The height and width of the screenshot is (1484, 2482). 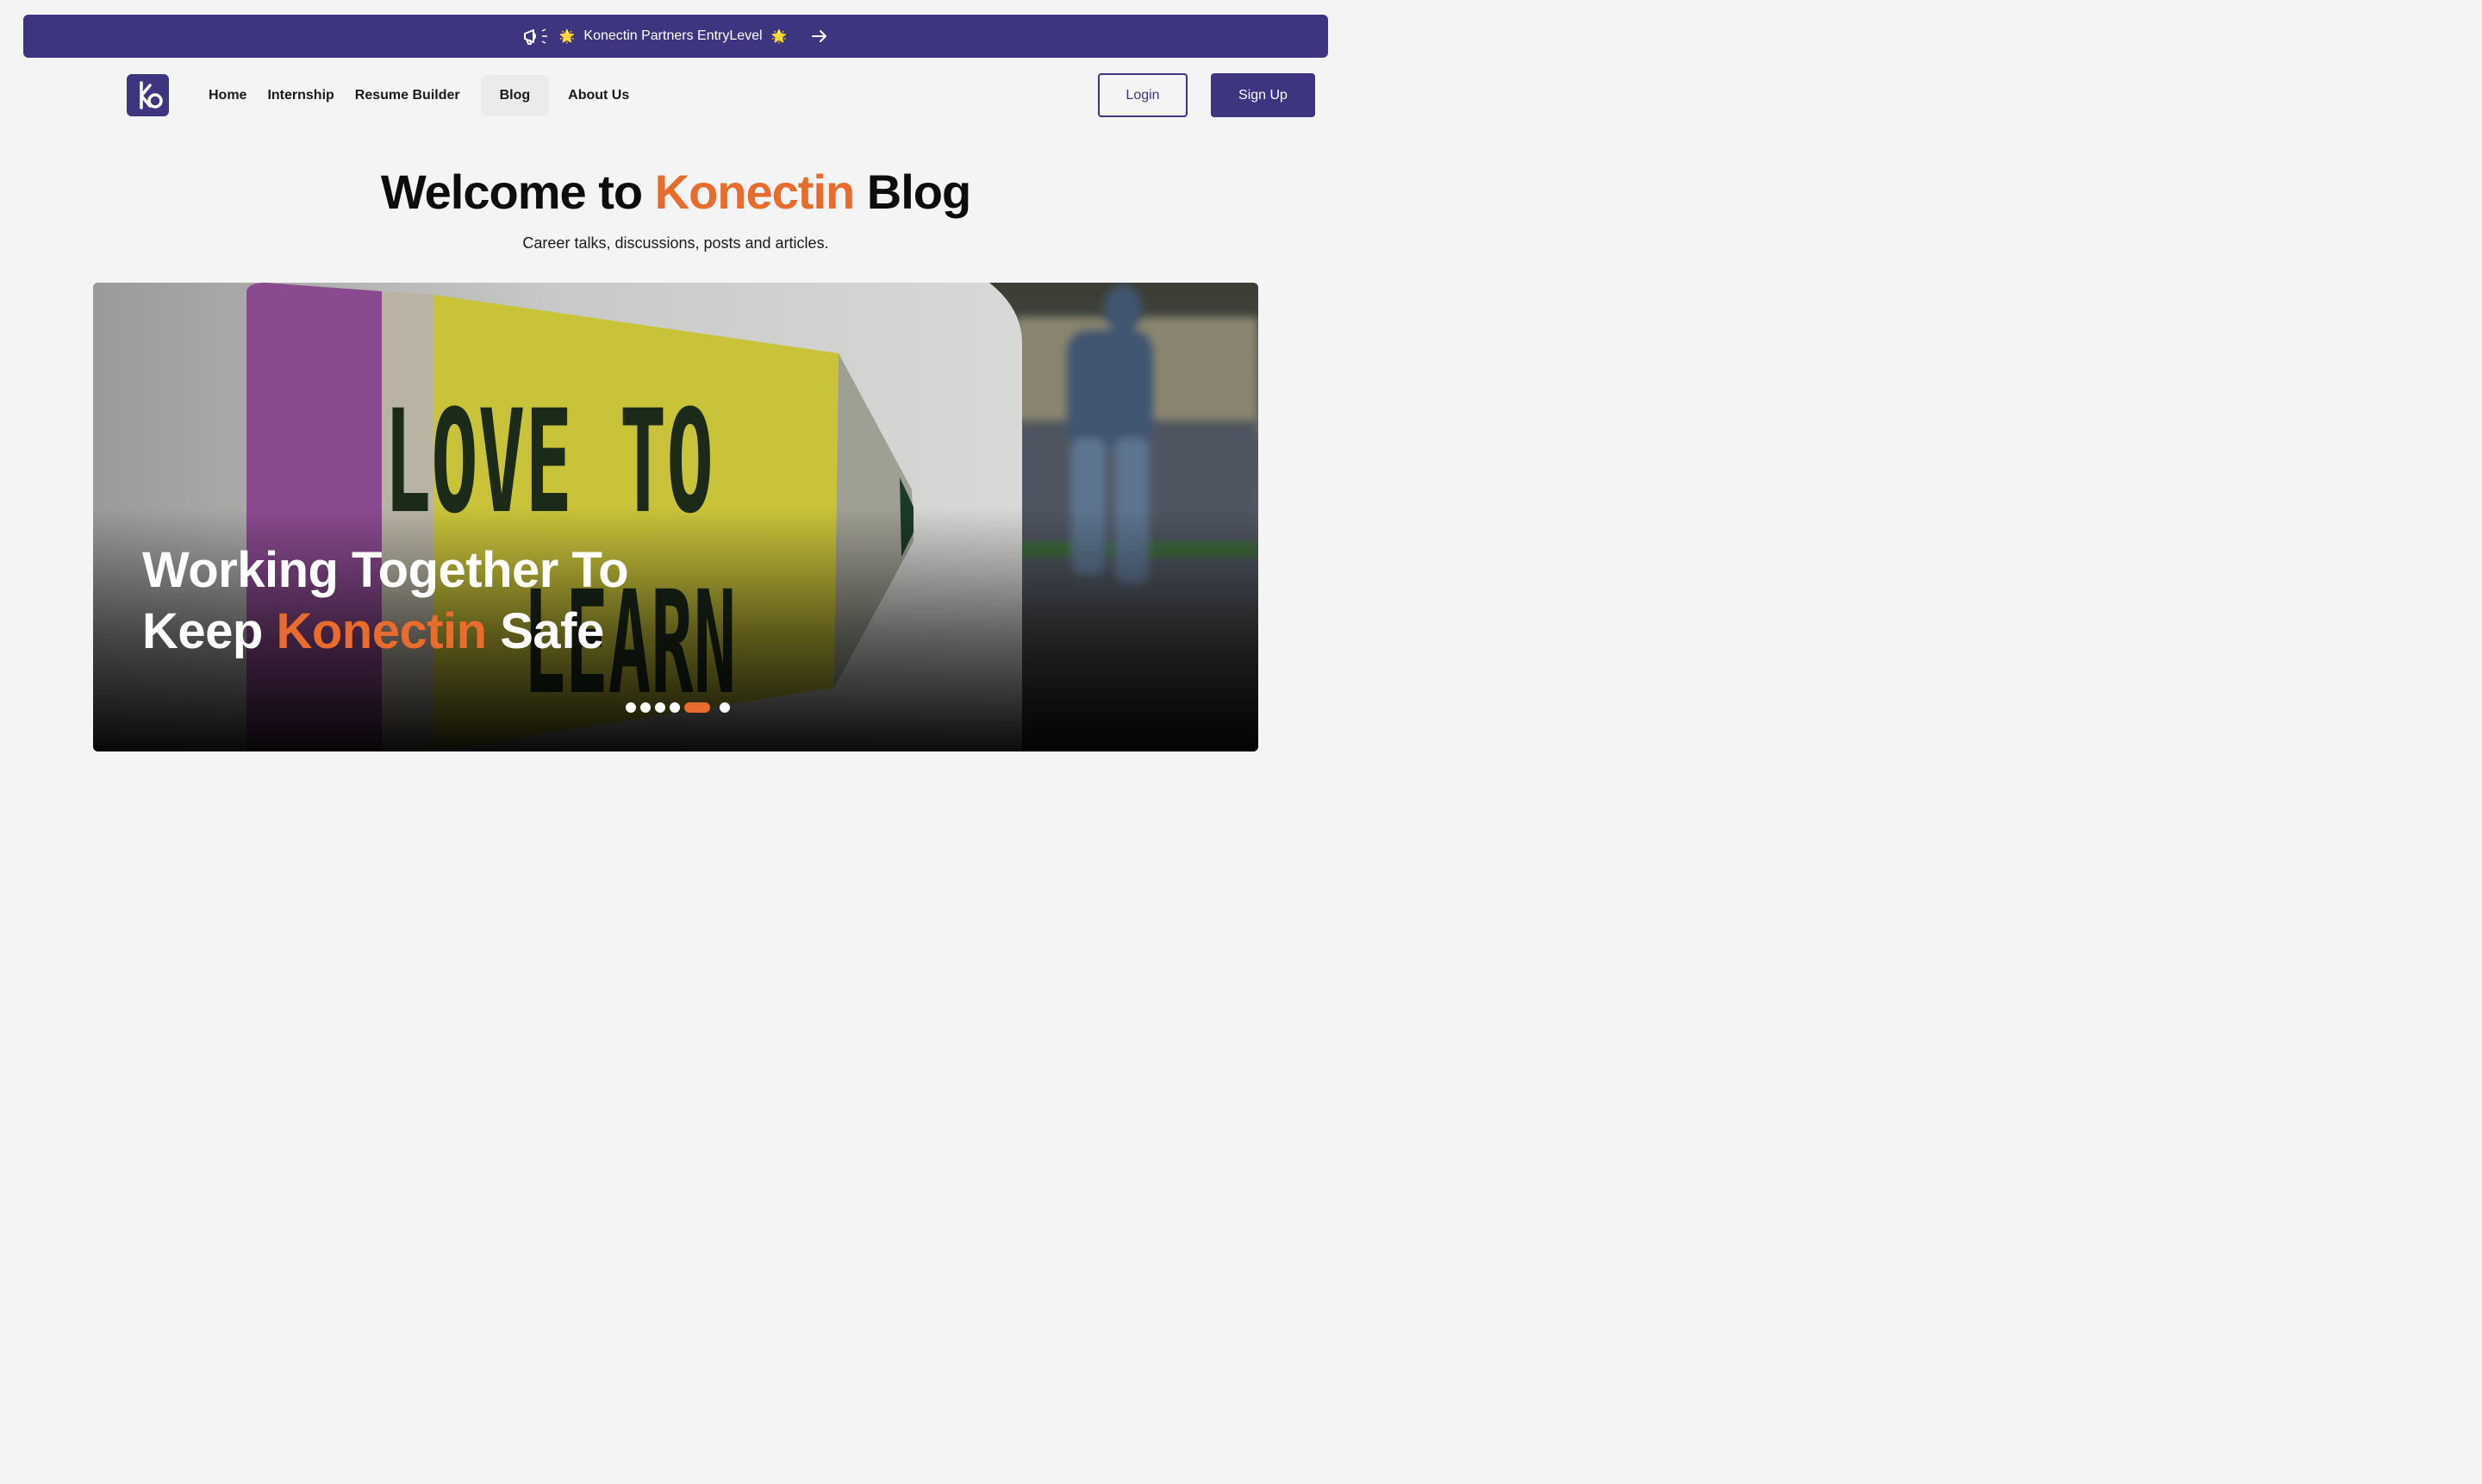 I want to click on nav-internship: Internship, so click(x=300, y=96).